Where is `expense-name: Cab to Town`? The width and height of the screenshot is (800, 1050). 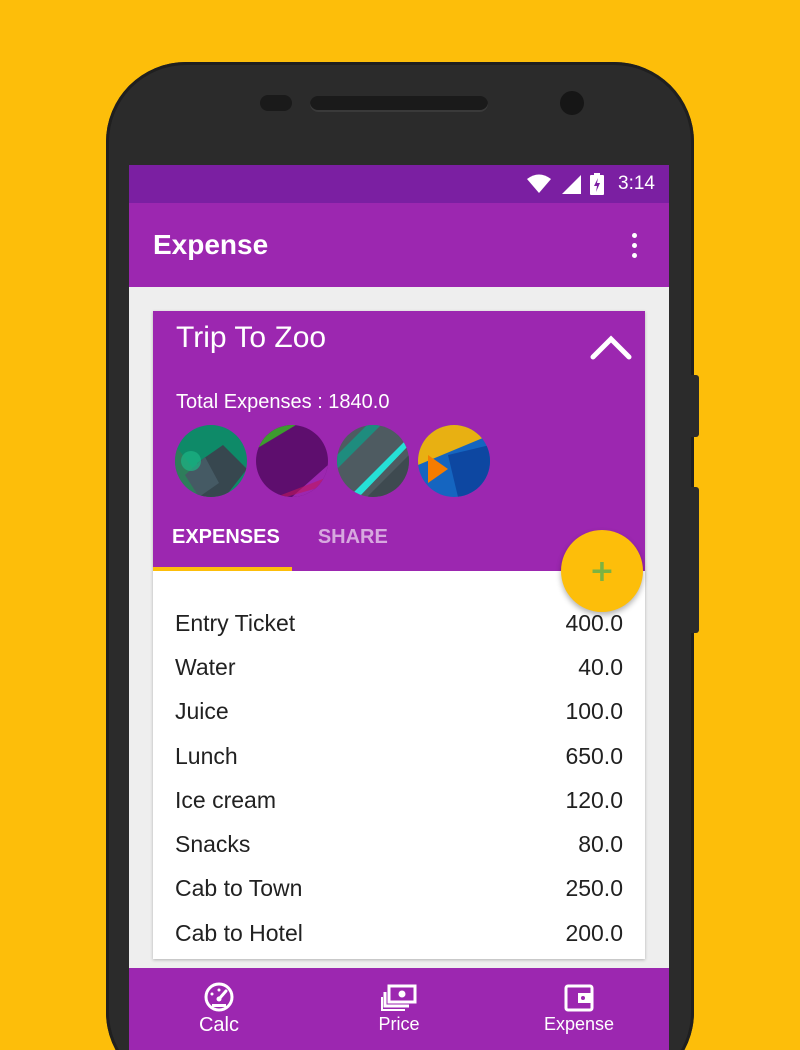 expense-name: Cab to Town is located at coordinates (239, 888).